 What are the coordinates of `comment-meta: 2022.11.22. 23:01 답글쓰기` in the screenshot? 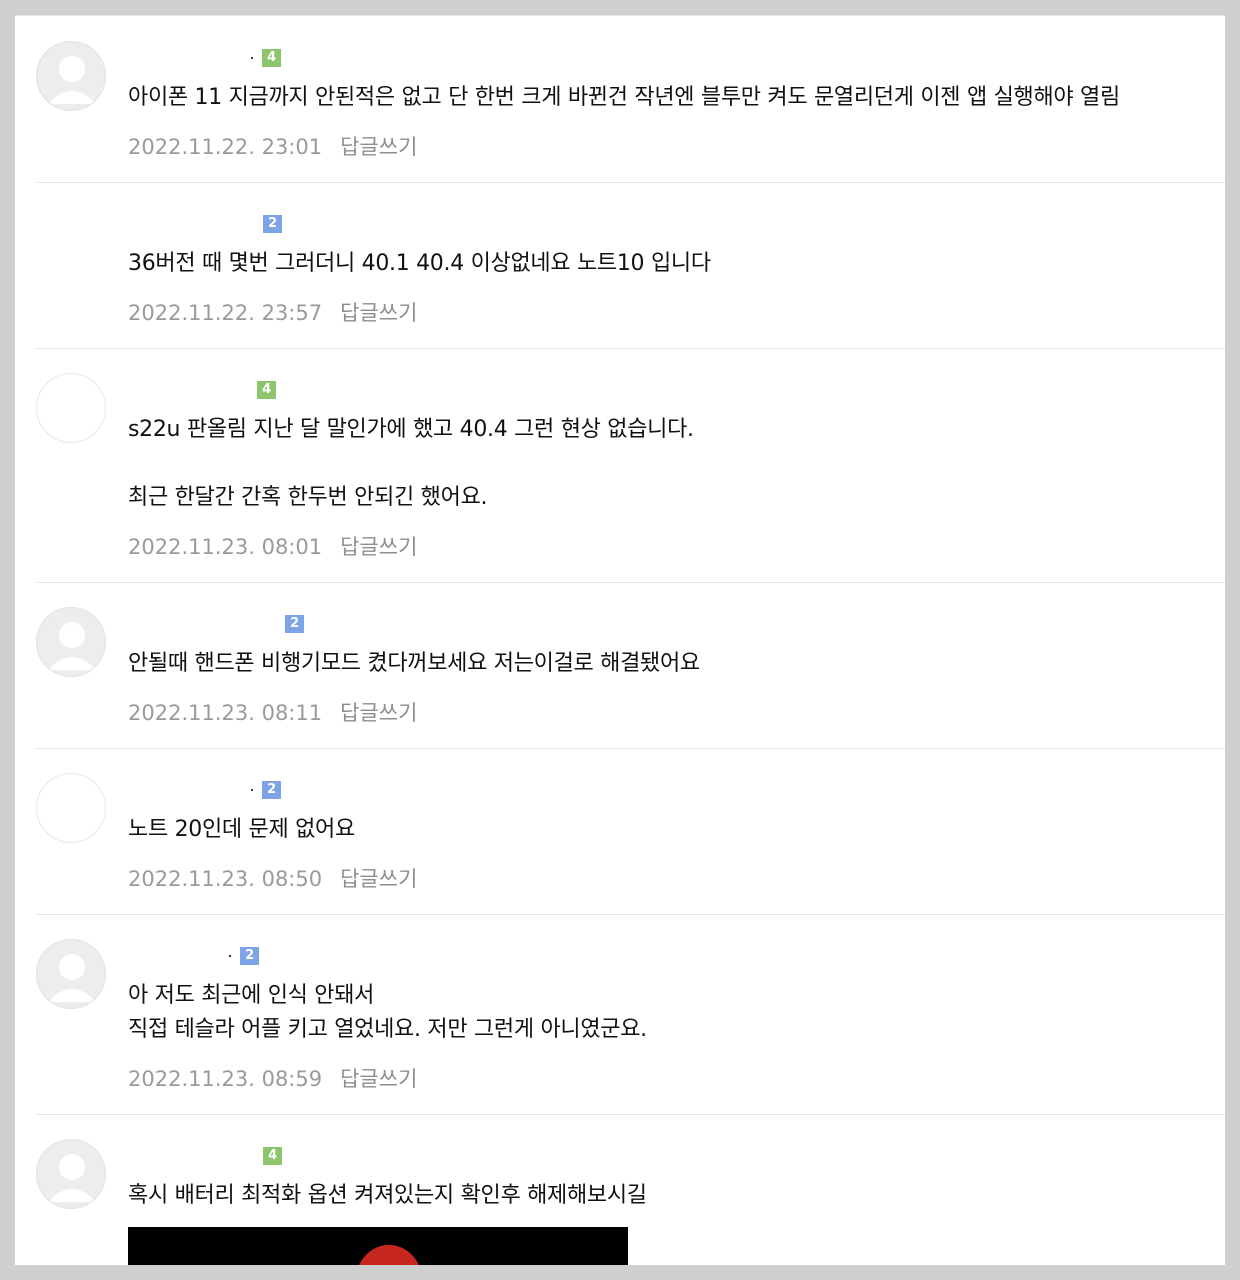 It's located at (272, 146).